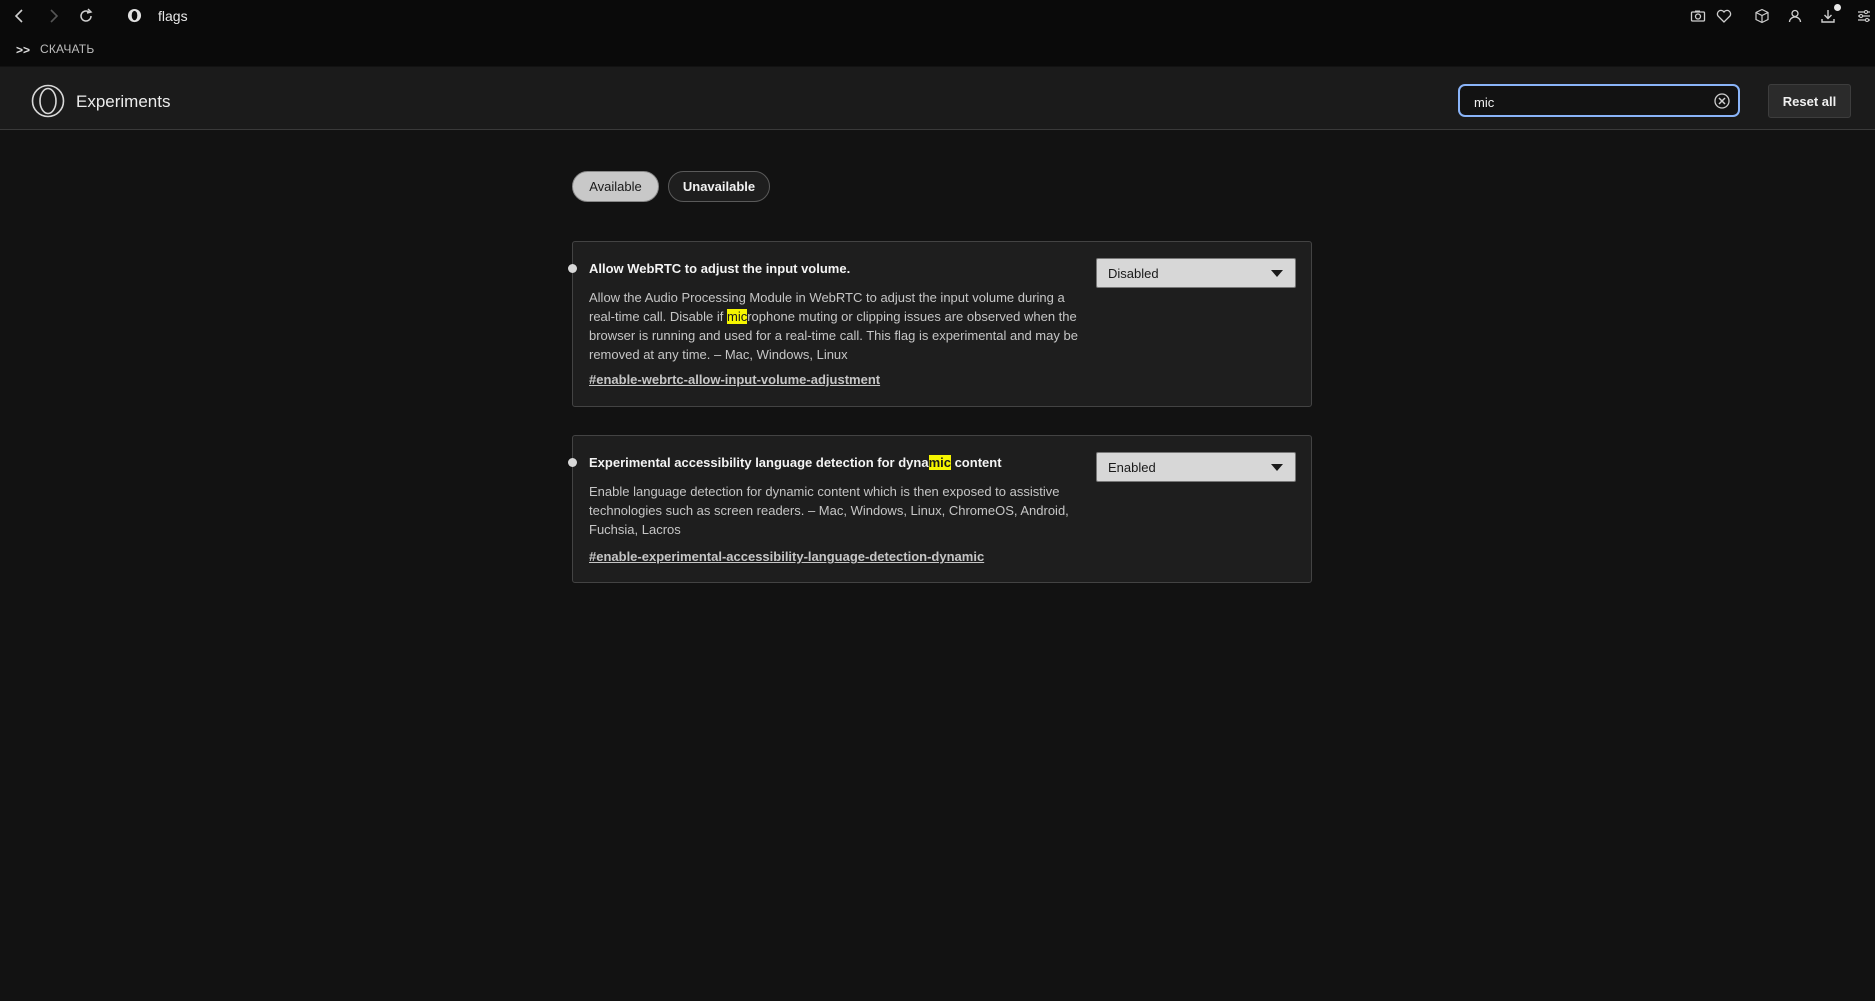 The height and width of the screenshot is (1001, 1875). Describe the element at coordinates (134, 15) in the screenshot. I see `opera-icon` at that location.